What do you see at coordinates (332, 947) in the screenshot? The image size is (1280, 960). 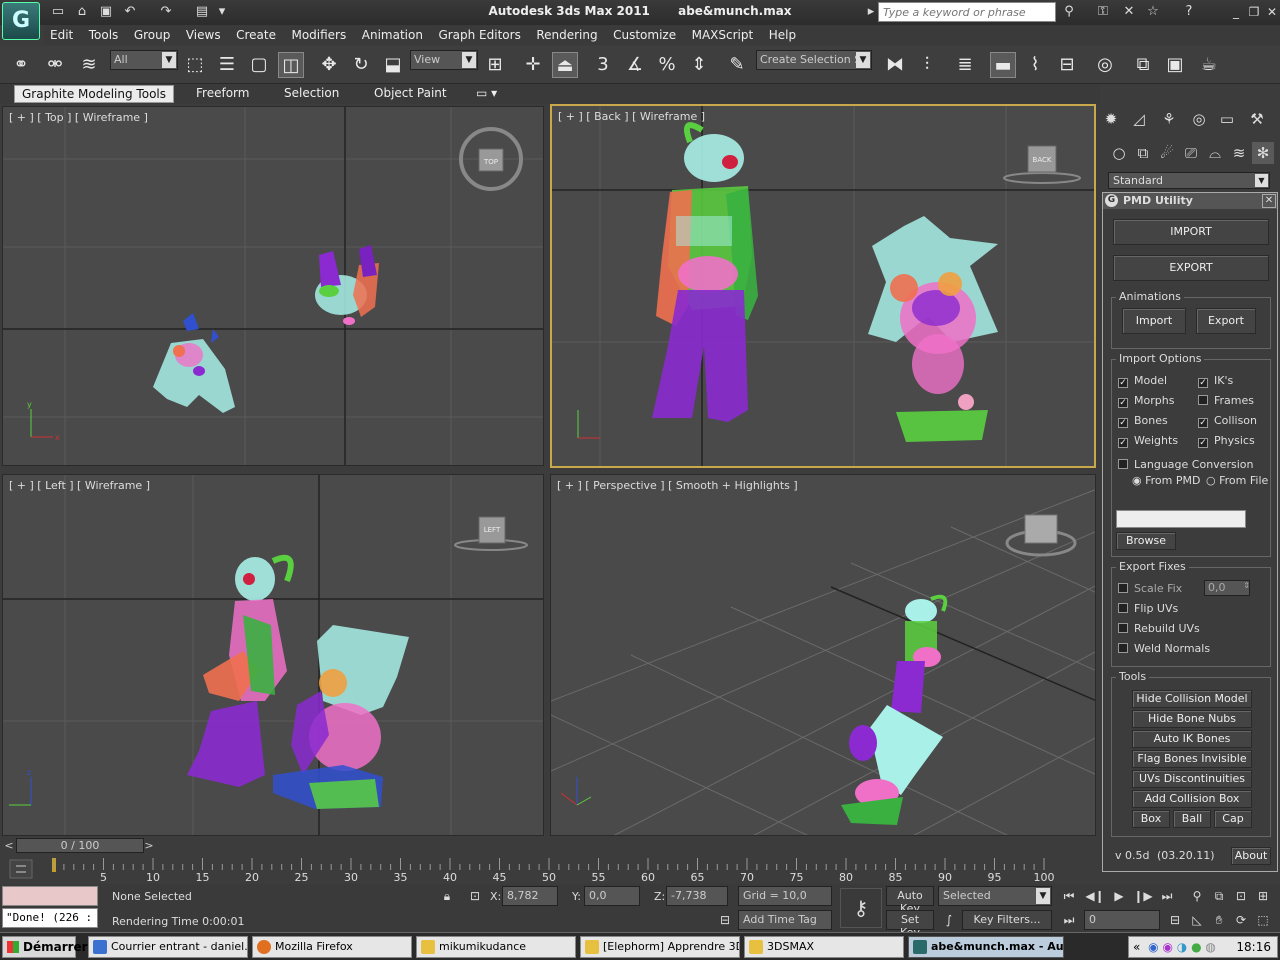 I see `task-firefox: Mozilla Firefox` at bounding box center [332, 947].